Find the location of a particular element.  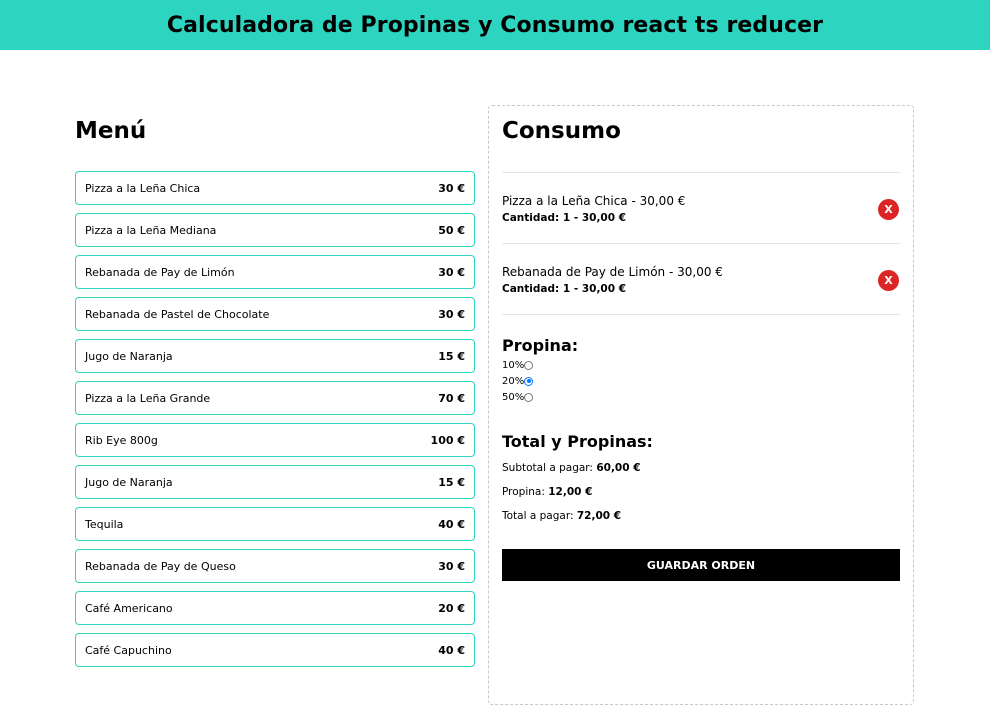

consumo-title: Consumo is located at coordinates (561, 131).